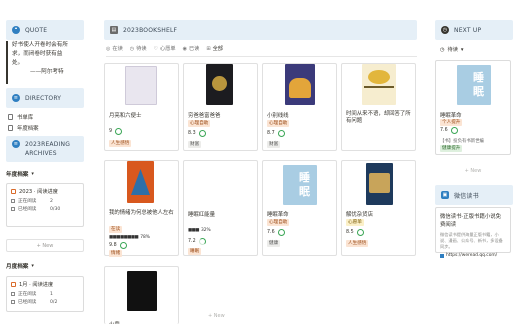 This screenshot has height=324, width=520. I want to click on book-card: 我的情绪为何总被他人左右 在读 ■■■■■■■■ 78% 9.8 情绪, so click(141, 208).